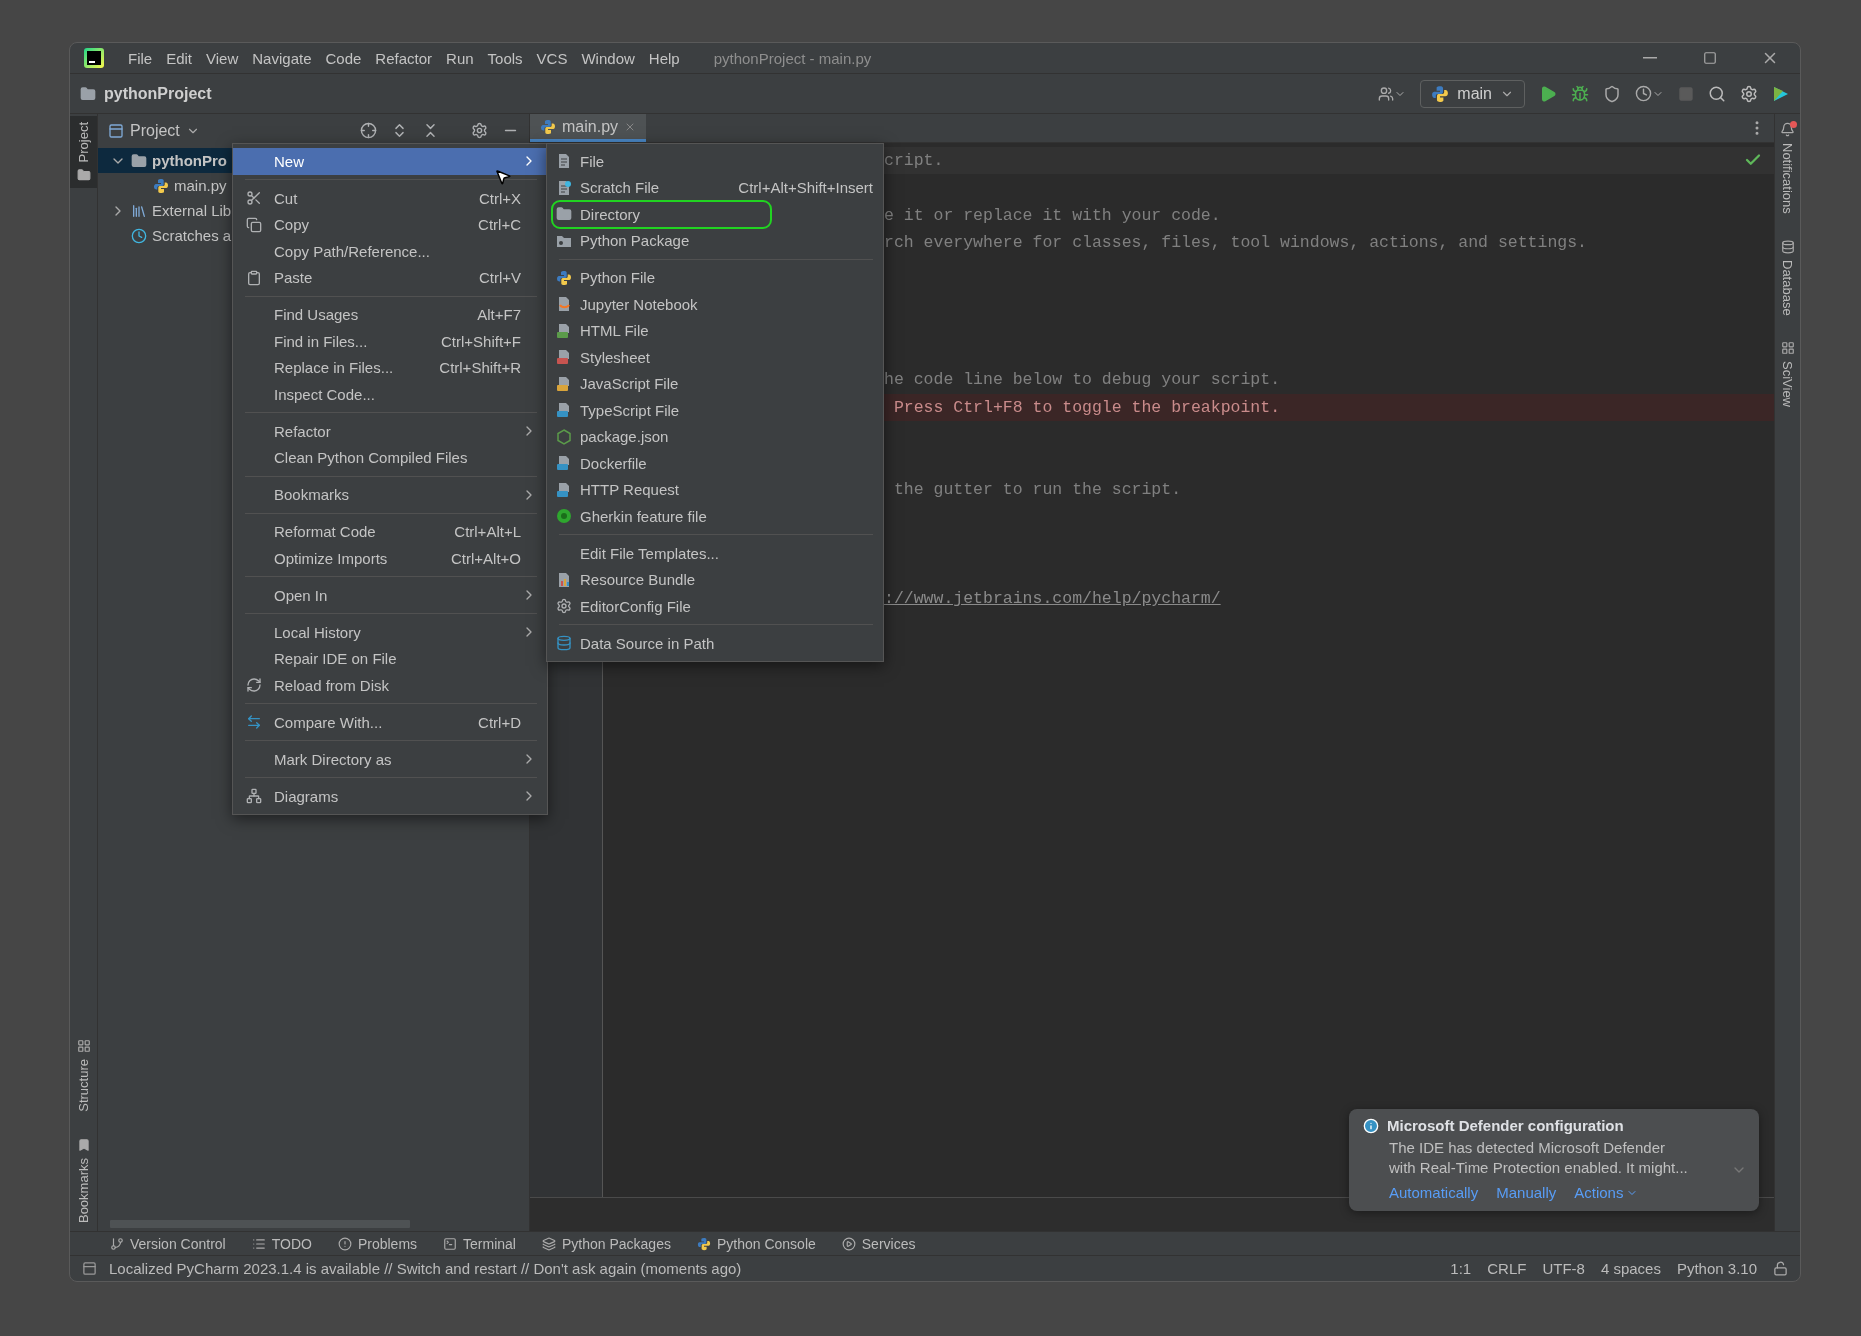 This screenshot has height=1336, width=1861. I want to click on code-line: he code line below to debug your script., so click(1082, 380).